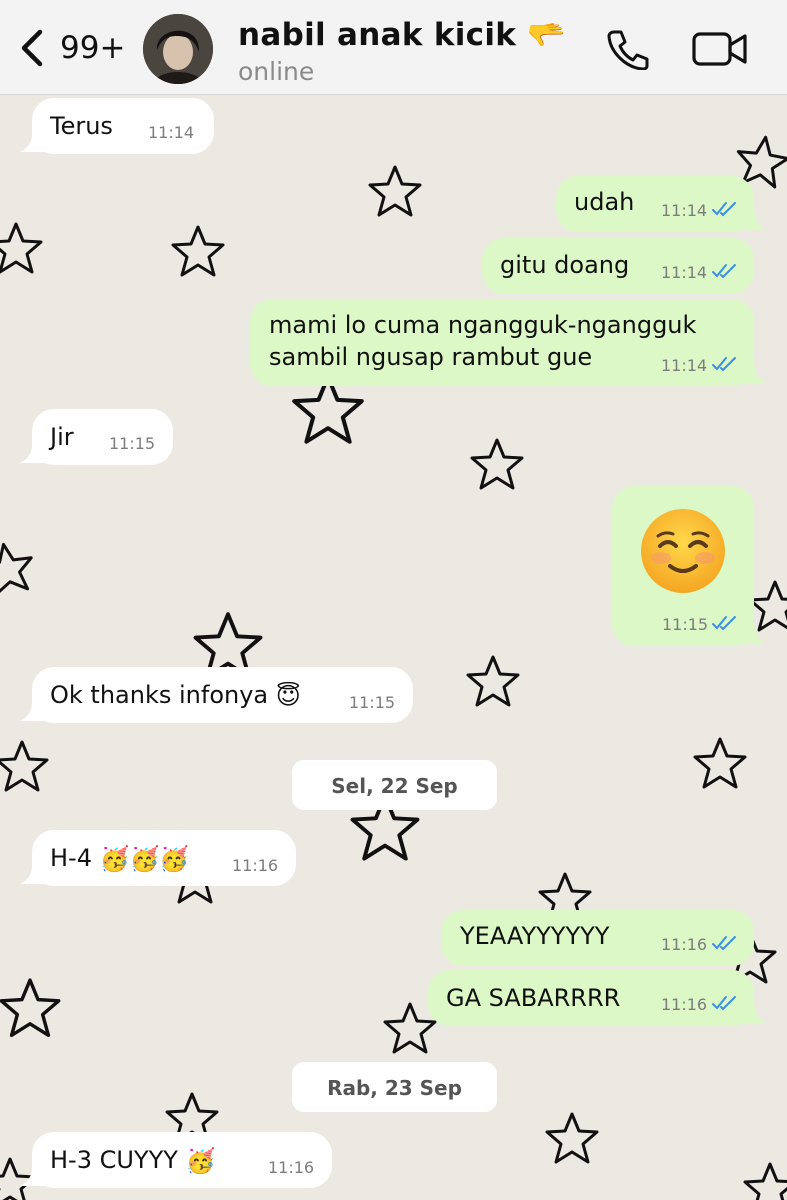 The image size is (787, 1200). I want to click on message-outgoing: 11:15, so click(683, 566).